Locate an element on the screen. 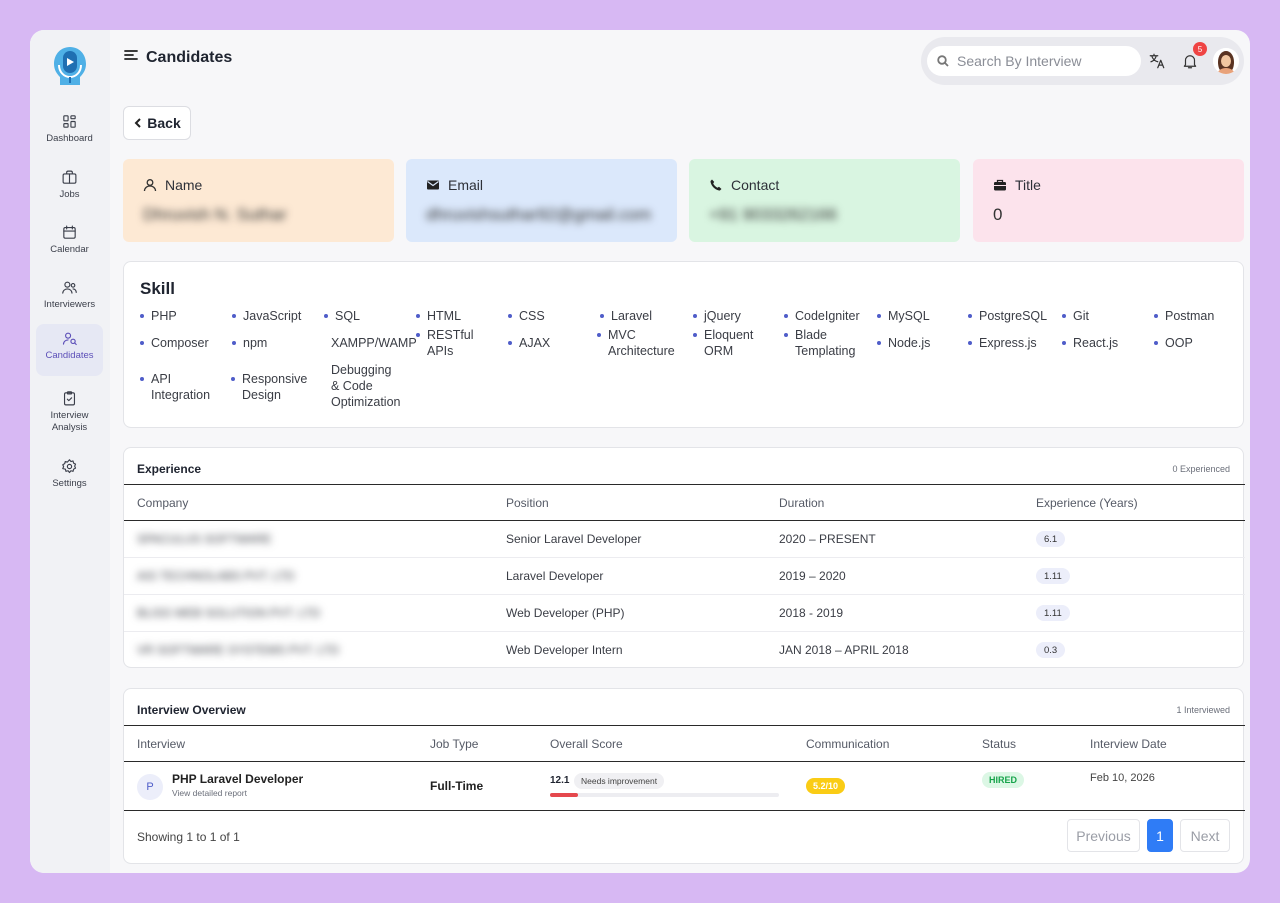  chevron-left-icon is located at coordinates (137, 123).